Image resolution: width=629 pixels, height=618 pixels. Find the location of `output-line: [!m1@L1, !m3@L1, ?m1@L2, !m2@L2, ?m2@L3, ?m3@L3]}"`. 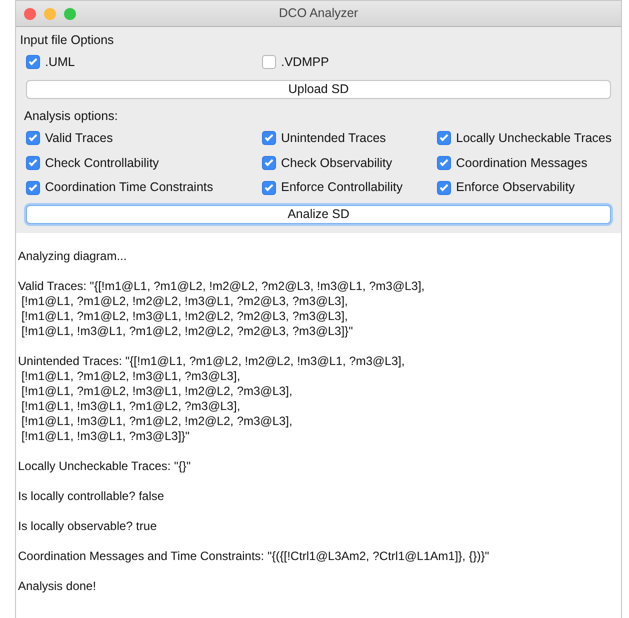

output-line: [!m1@L1, !m3@L1, ?m1@L2, !m2@L2, ?m2@L3, ?m3@L3]}" is located at coordinates (187, 331).